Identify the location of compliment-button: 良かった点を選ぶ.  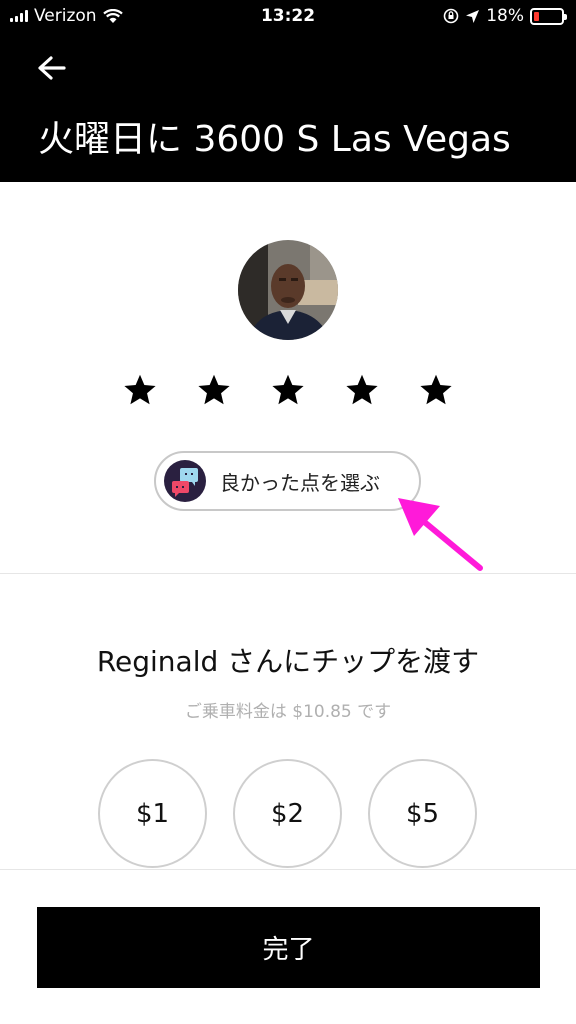
(287, 481).